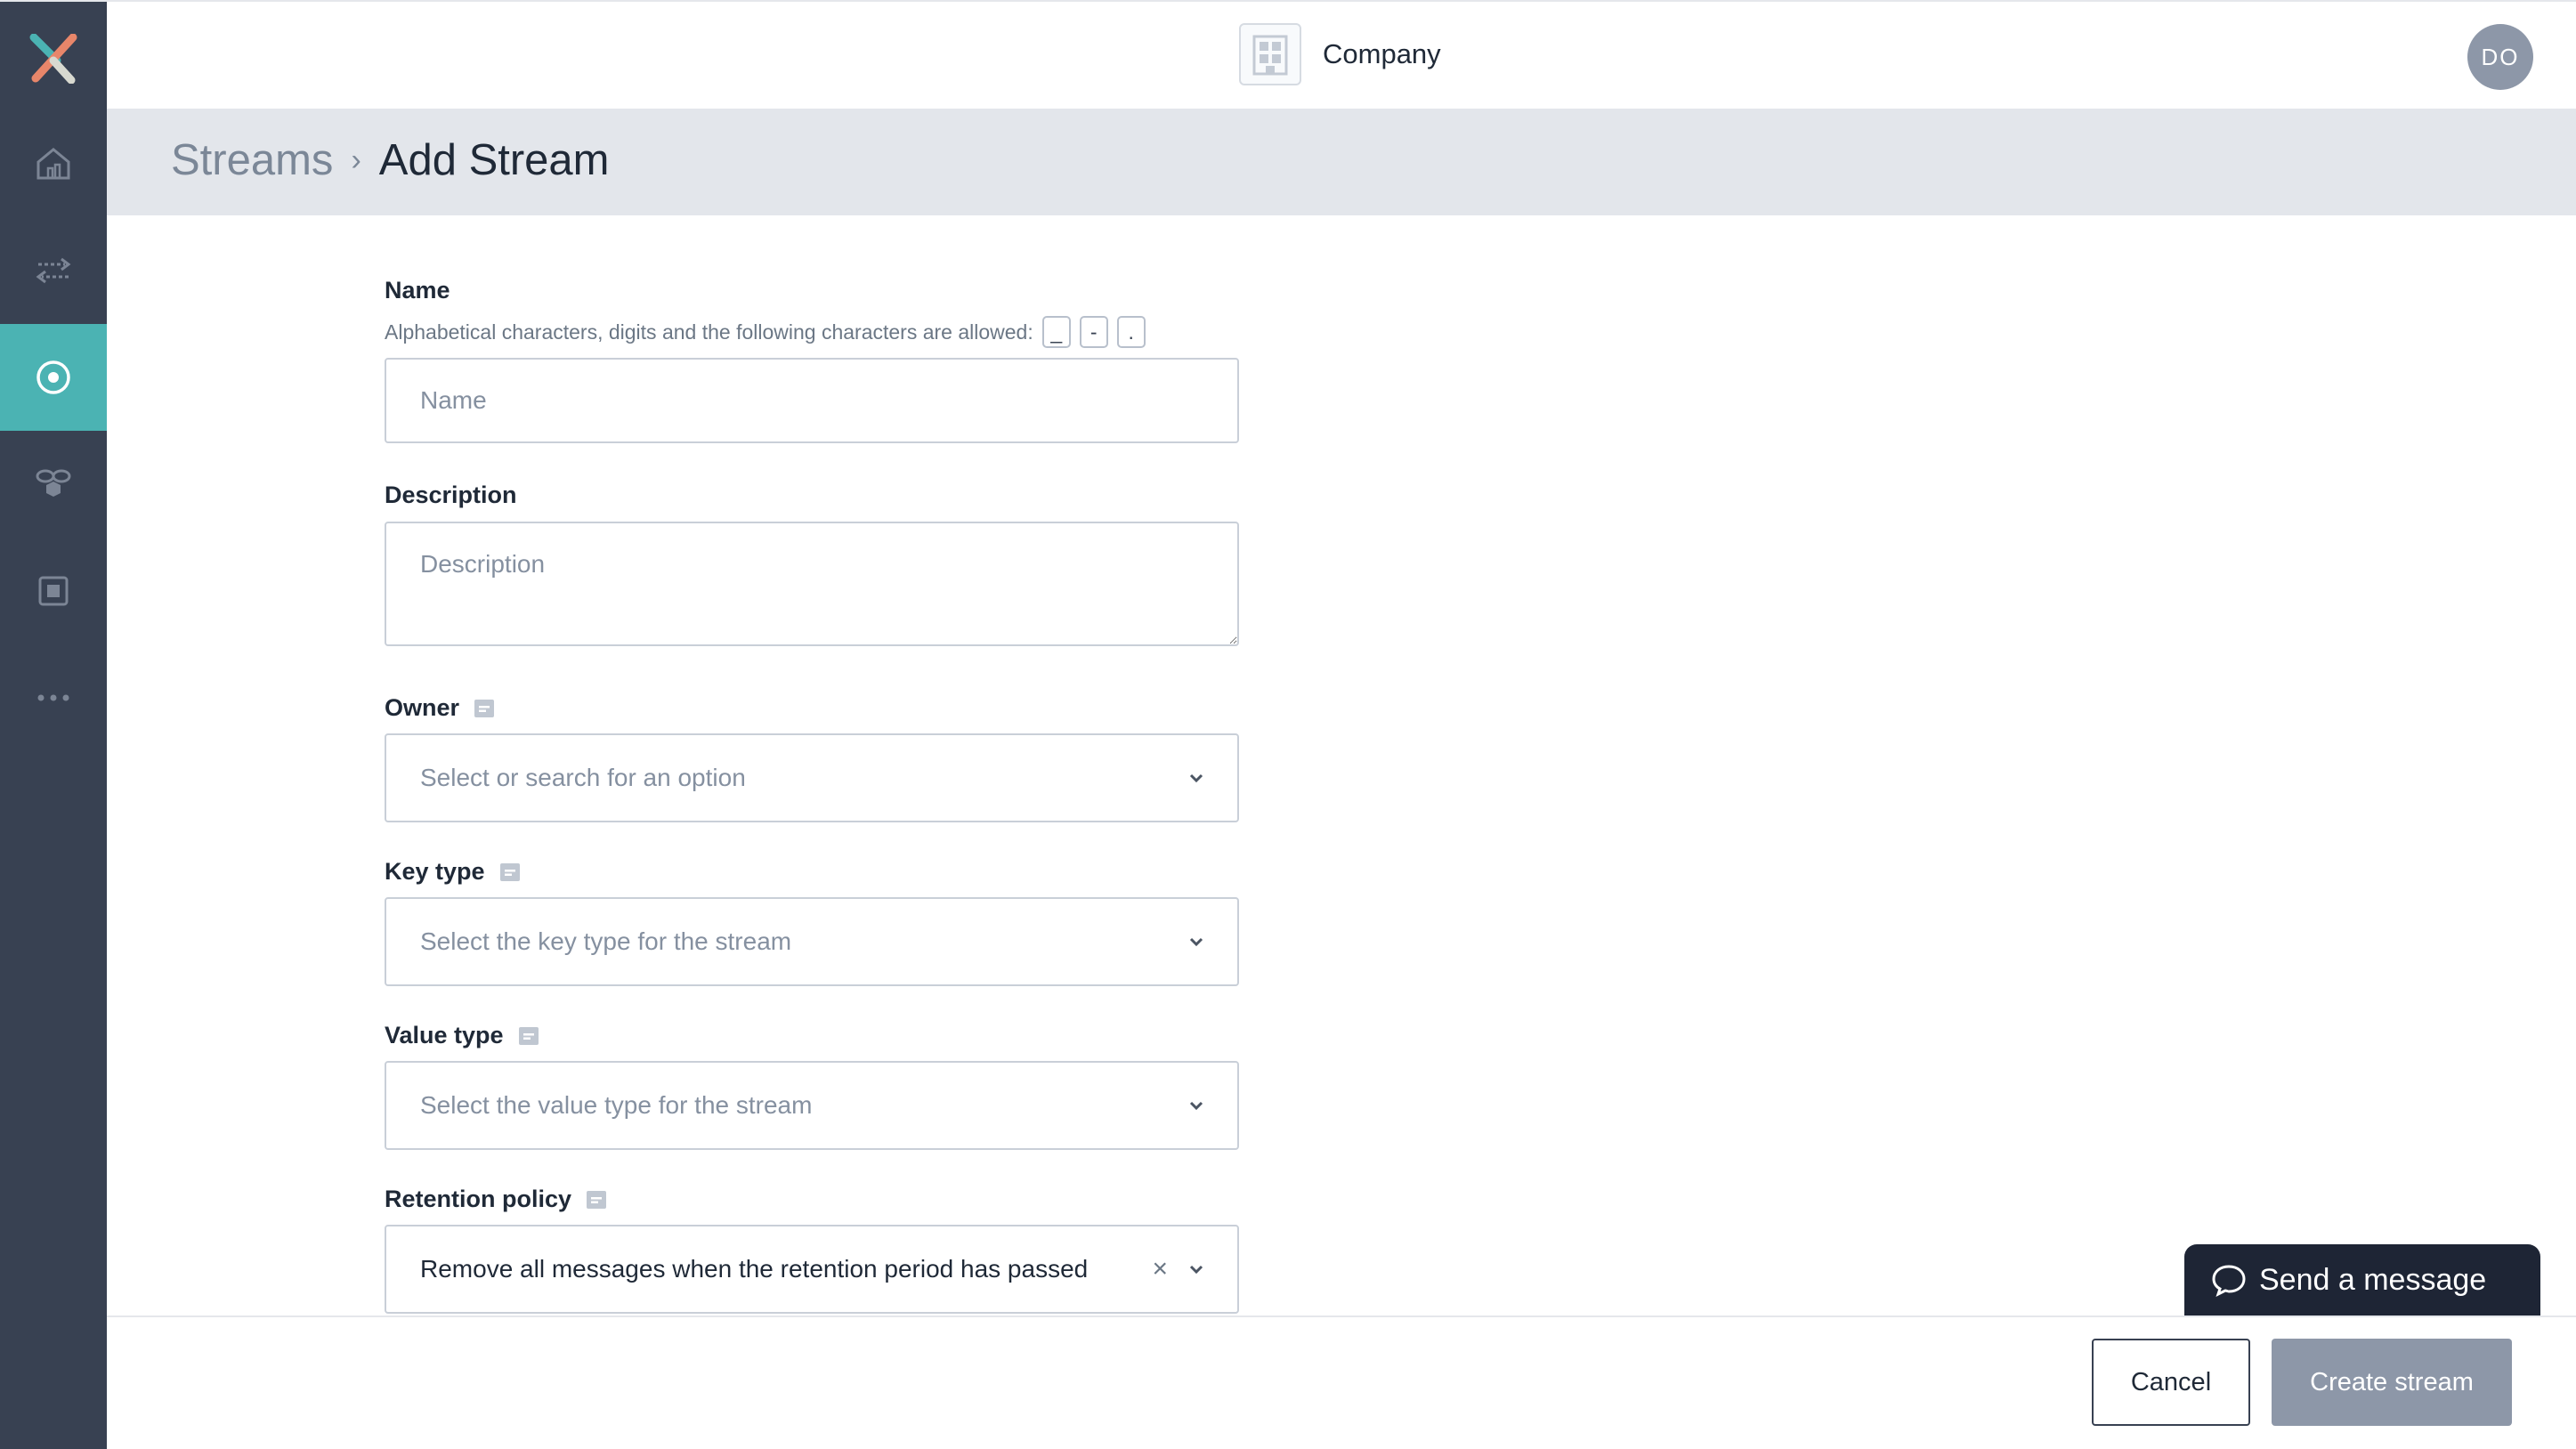 The image size is (2576, 1449). I want to click on owner-placeholder: Select or search for an option, so click(583, 777).